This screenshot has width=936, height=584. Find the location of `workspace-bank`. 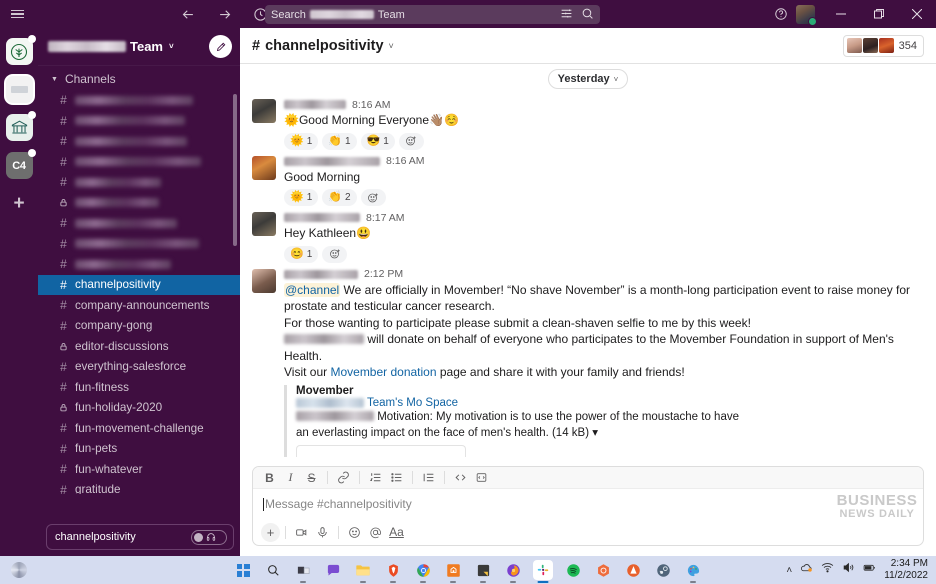

workspace-bank is located at coordinates (20, 126).